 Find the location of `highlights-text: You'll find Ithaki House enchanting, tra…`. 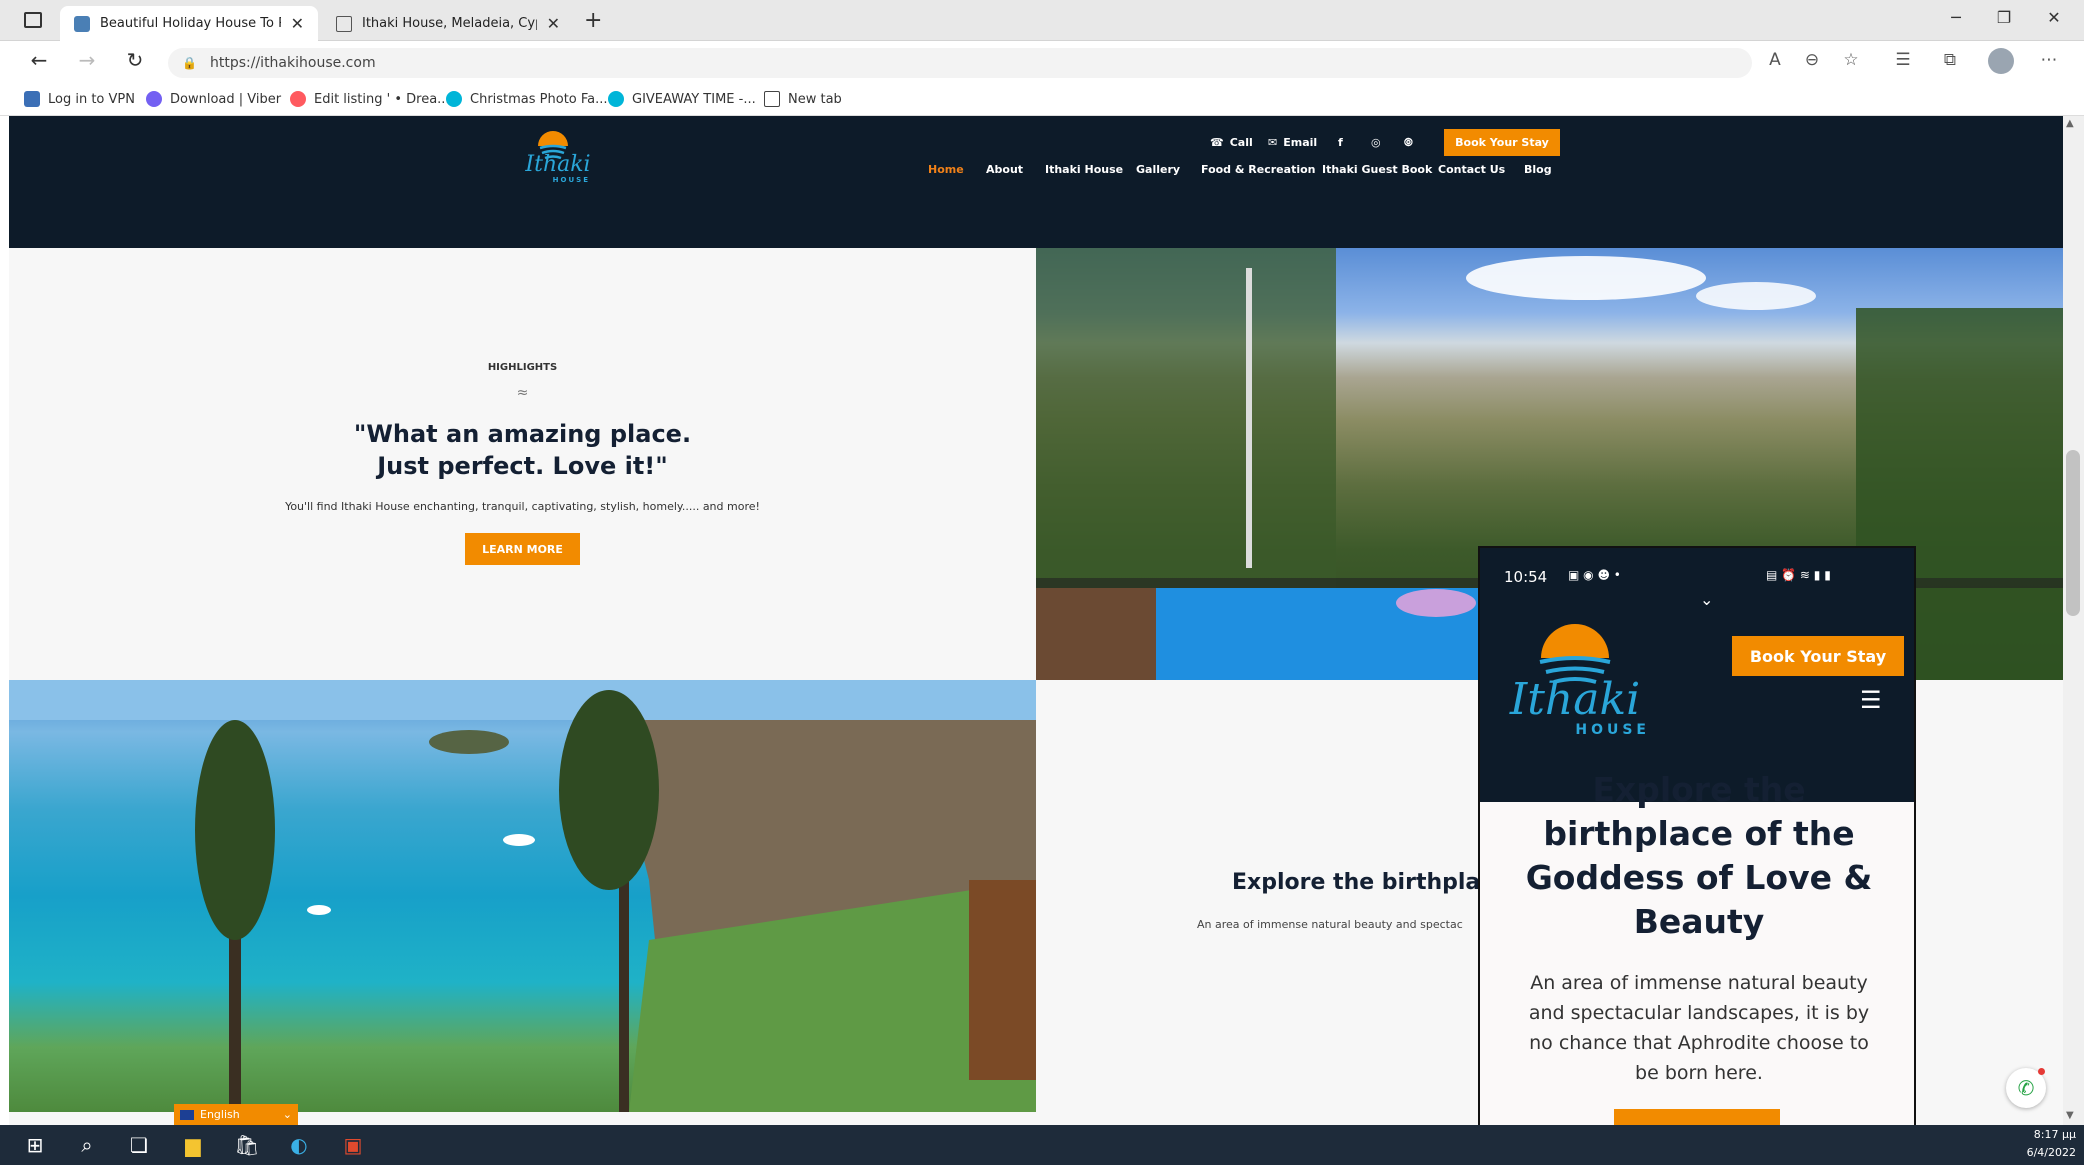

highlights-text: You'll find Ithaki House enchanting, tra… is located at coordinates (522, 506).